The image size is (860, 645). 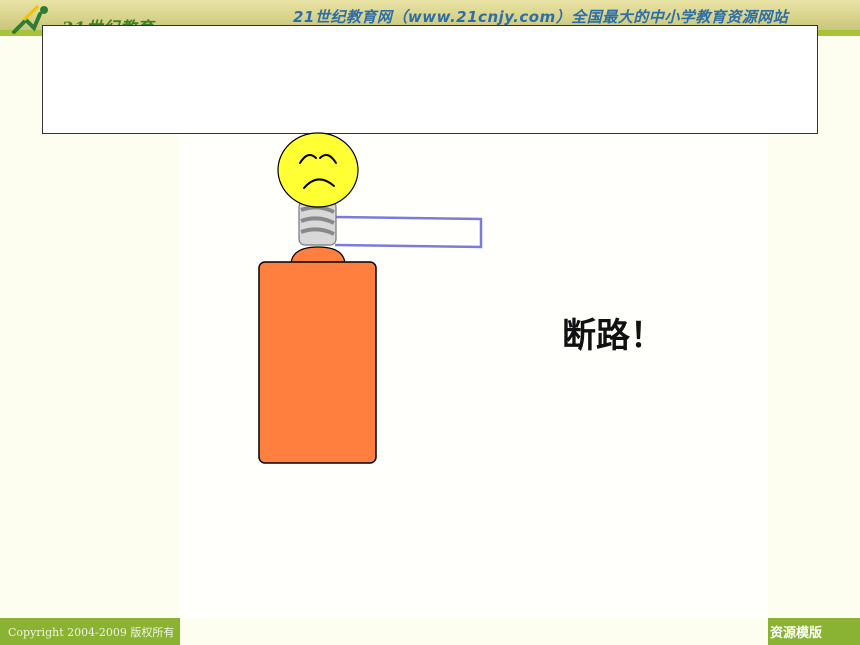 I want to click on copyright-text: Copyright 2004-2009 版权所有, so click(x=91, y=632).